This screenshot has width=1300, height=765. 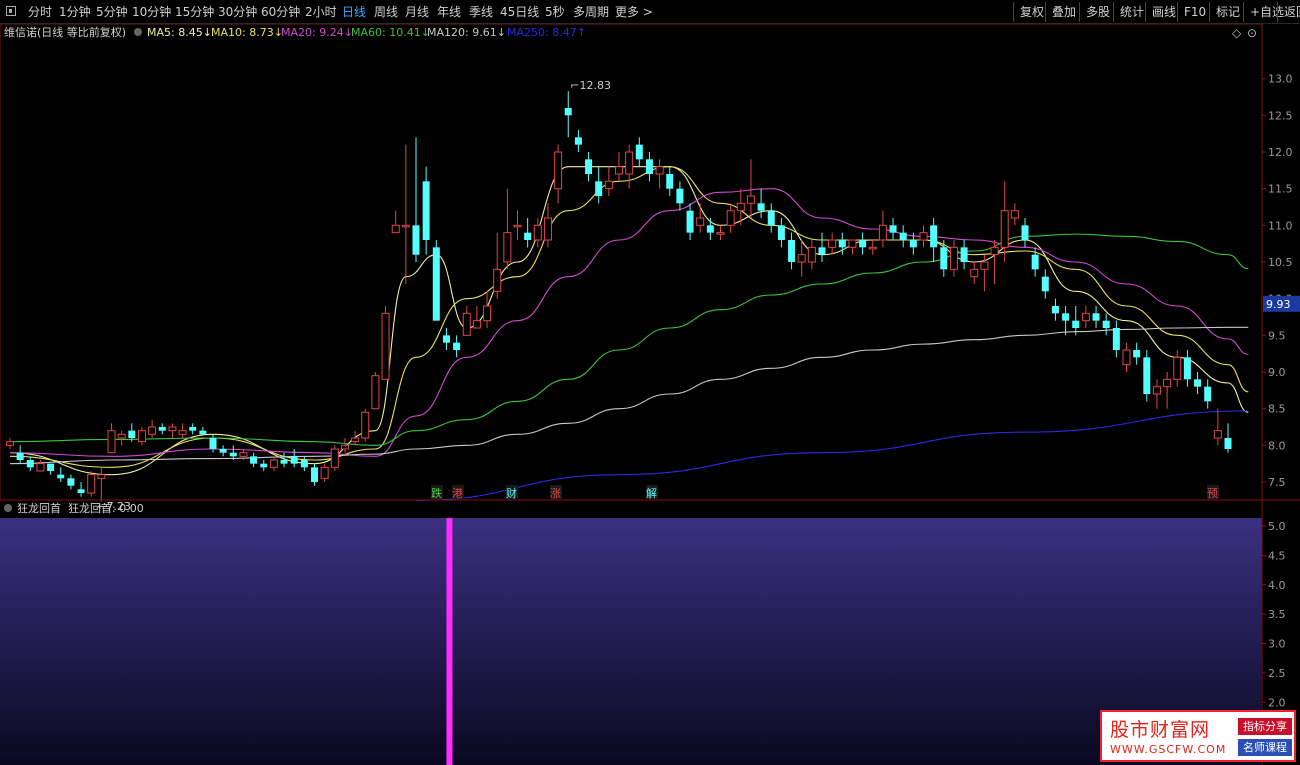 What do you see at coordinates (591, 12) in the screenshot?
I see `period-15-button: 多周期` at bounding box center [591, 12].